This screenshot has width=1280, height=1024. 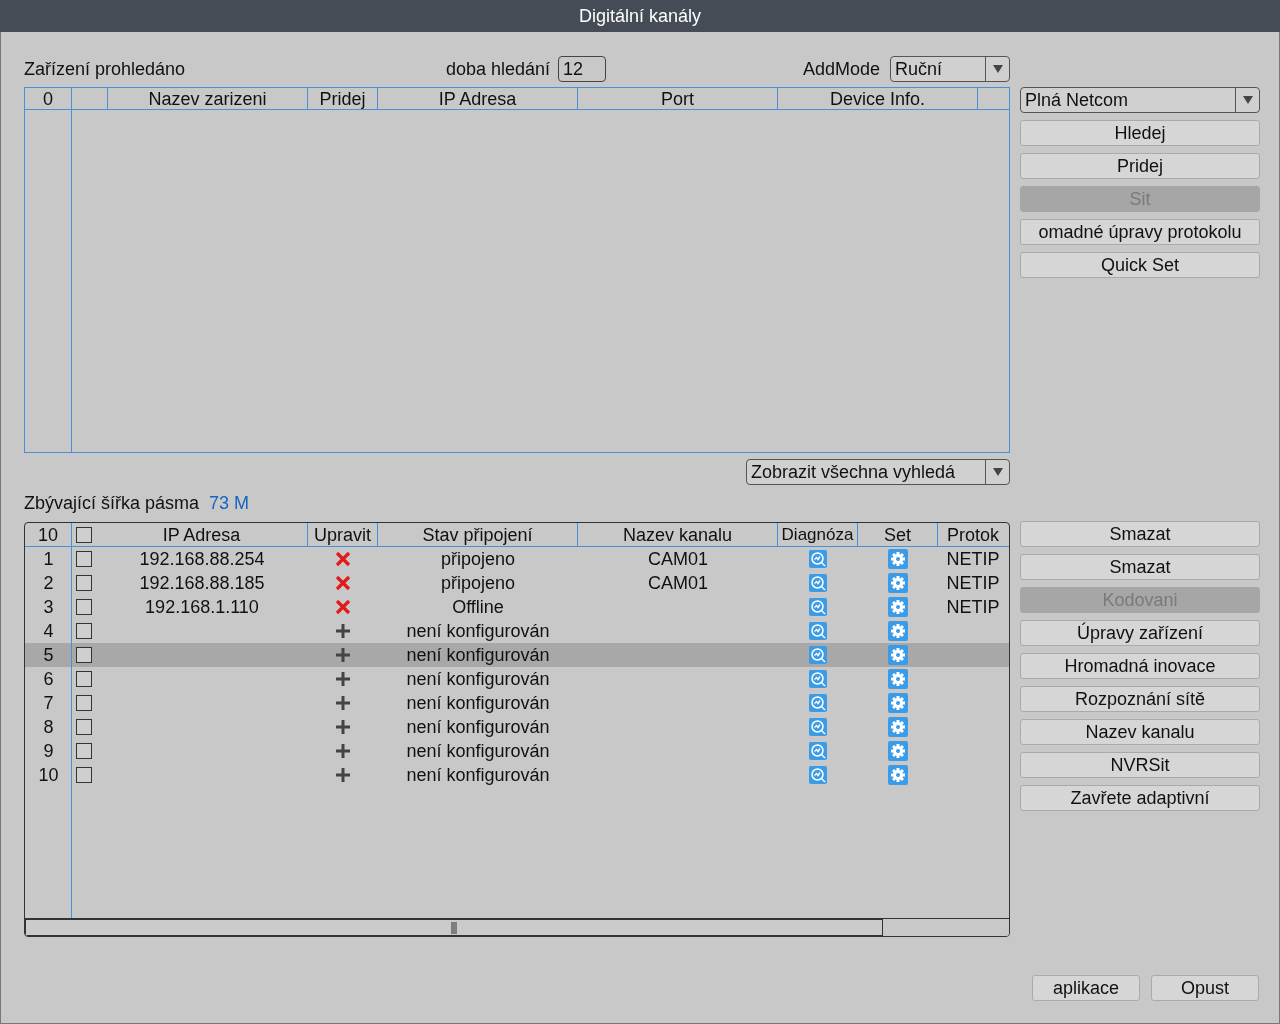 What do you see at coordinates (1205, 988) in the screenshot?
I see `footer-button: Opust` at bounding box center [1205, 988].